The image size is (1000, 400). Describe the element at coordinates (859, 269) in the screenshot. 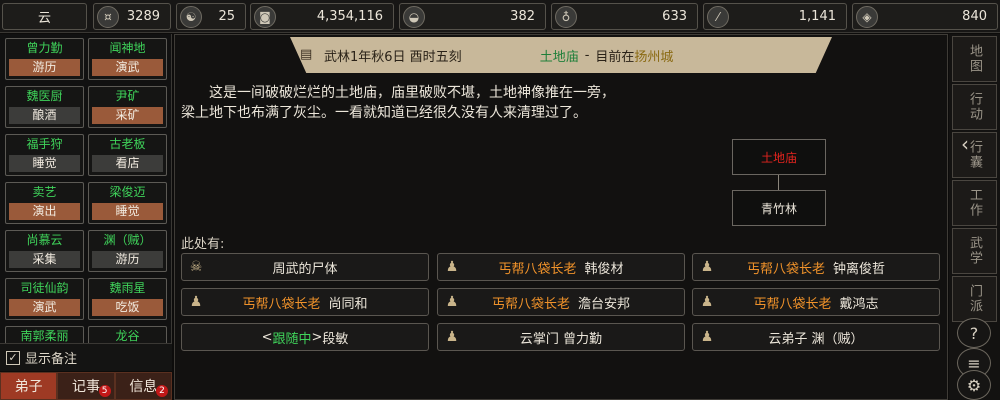

I see `npc-name: 钟离俊哲` at that location.